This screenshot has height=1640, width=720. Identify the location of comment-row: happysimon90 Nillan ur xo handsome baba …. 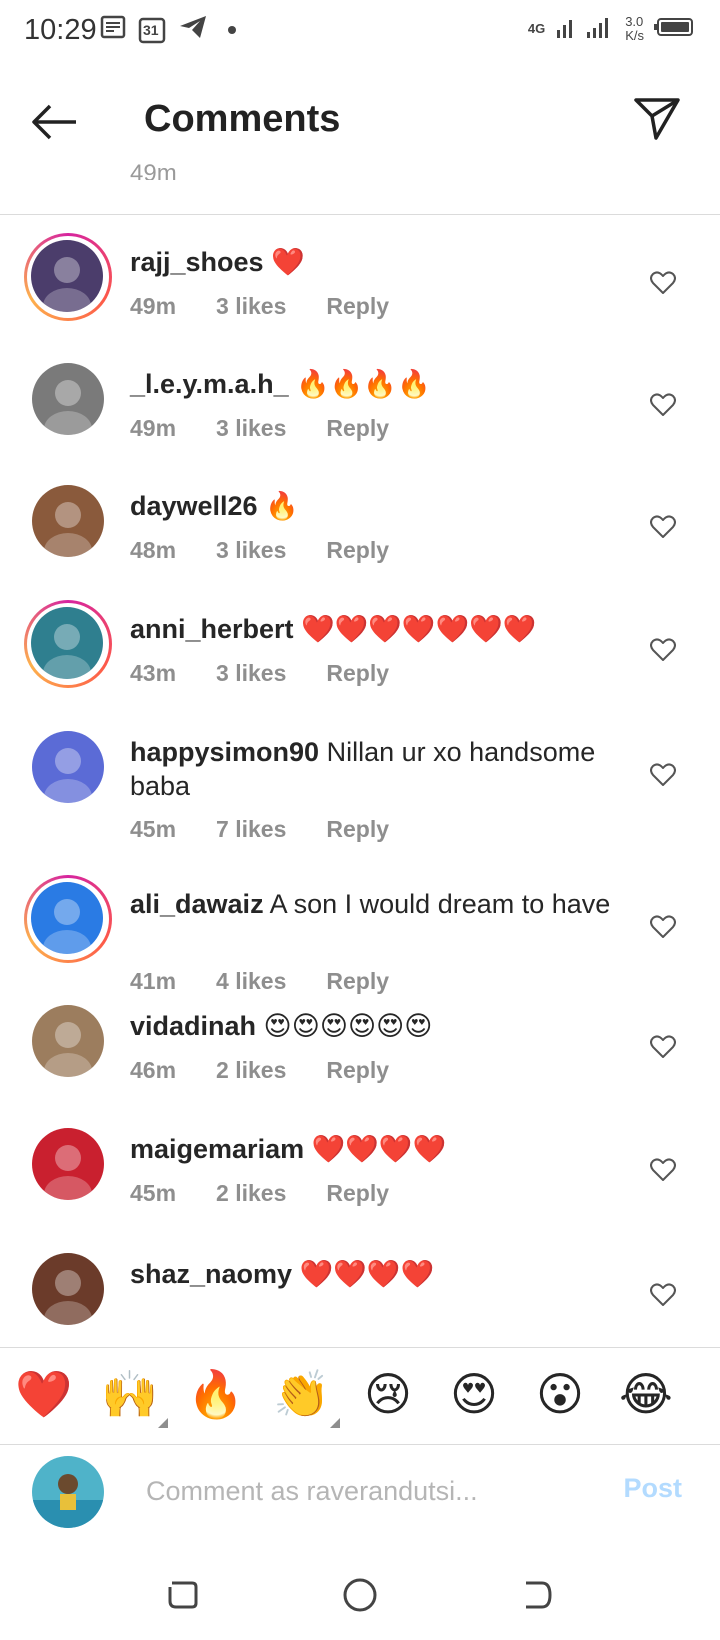
(360, 783).